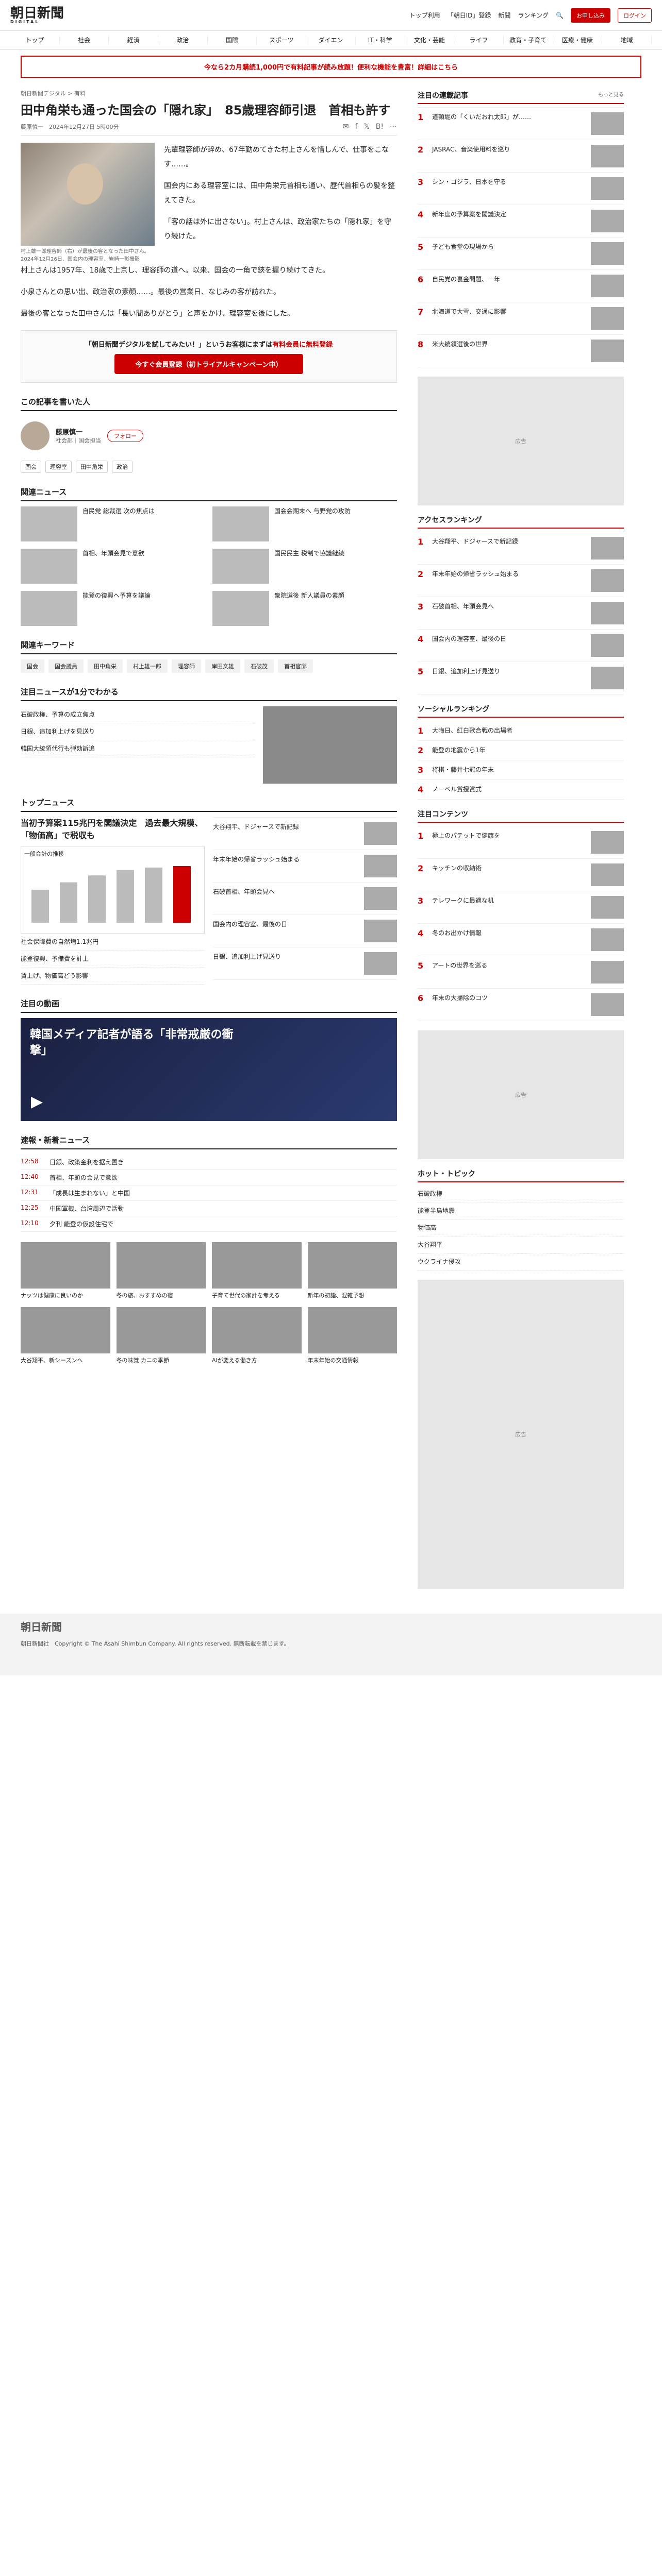  I want to click on facebook-icon: f, so click(356, 127).